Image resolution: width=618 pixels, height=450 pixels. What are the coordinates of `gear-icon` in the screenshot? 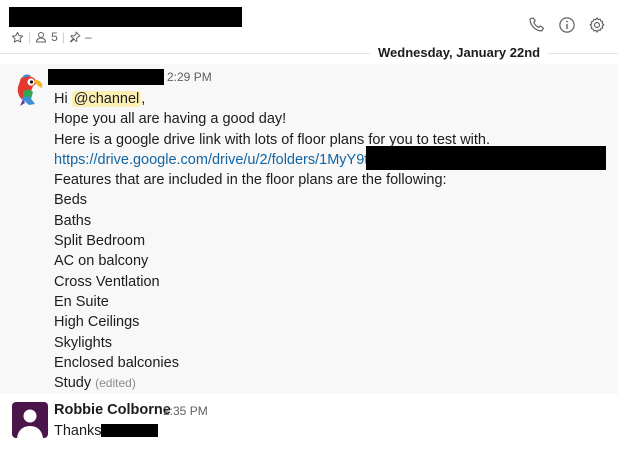 It's located at (597, 25).